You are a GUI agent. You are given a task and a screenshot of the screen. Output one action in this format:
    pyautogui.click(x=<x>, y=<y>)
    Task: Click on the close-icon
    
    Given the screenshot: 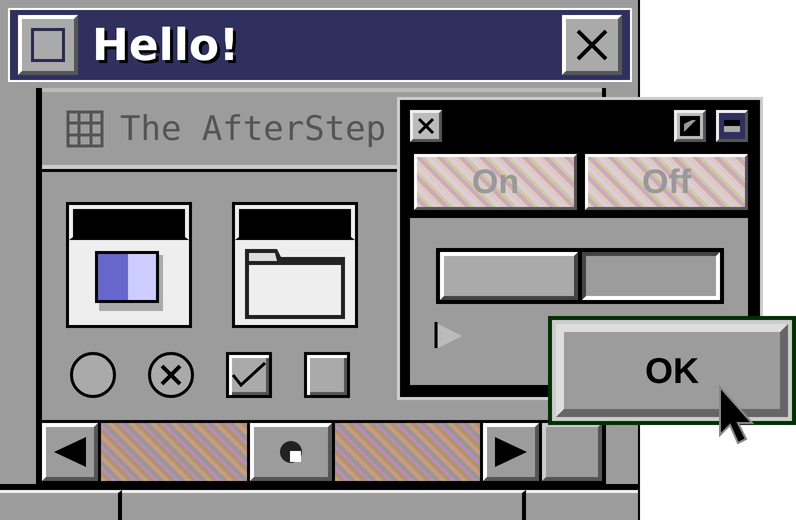 What is the action you would take?
    pyautogui.click(x=426, y=126)
    